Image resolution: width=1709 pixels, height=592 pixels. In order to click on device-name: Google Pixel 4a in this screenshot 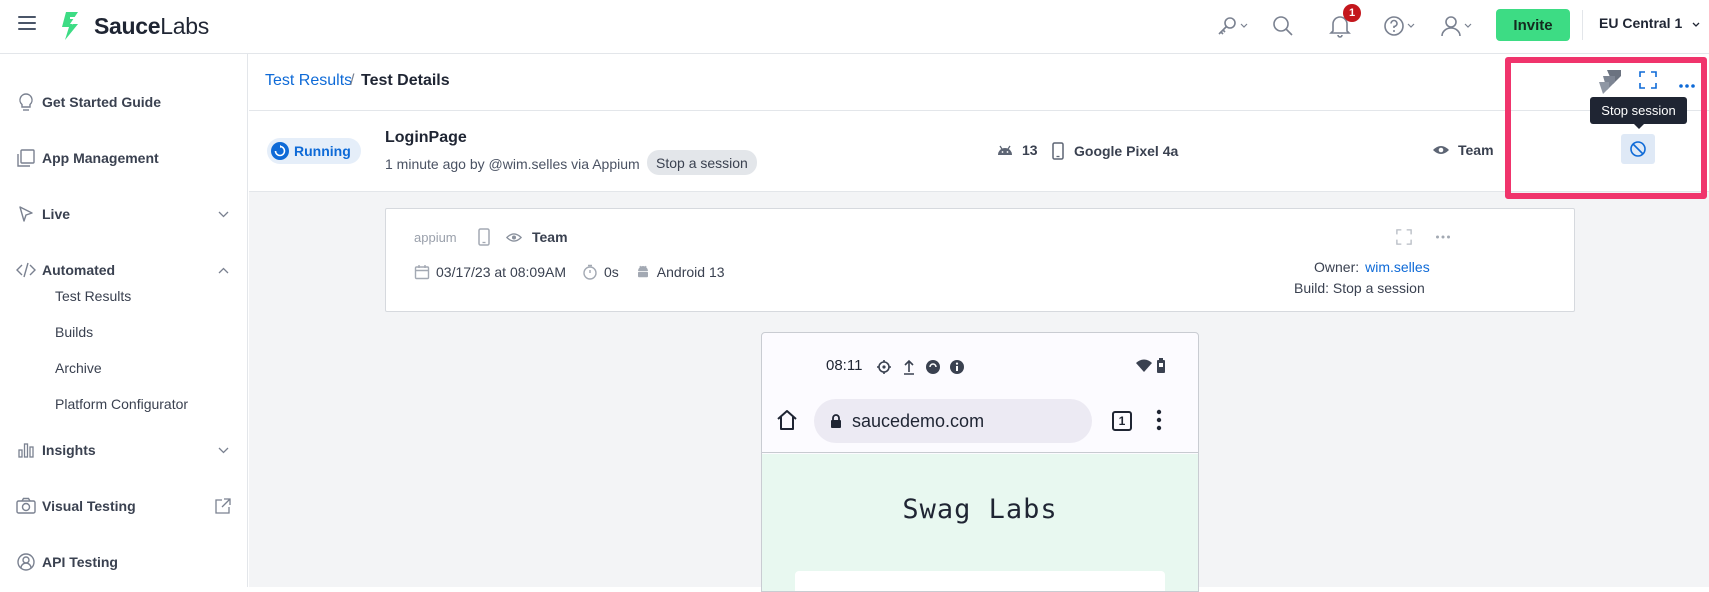, I will do `click(1115, 151)`.